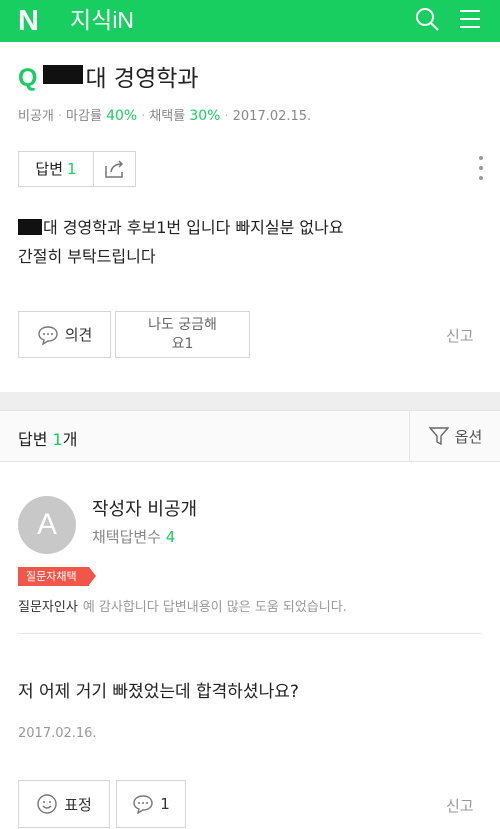  I want to click on question-title-text: 대 경영학과, so click(142, 79).